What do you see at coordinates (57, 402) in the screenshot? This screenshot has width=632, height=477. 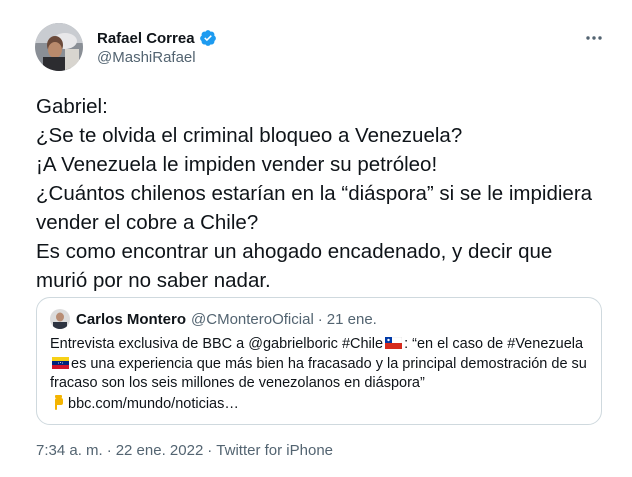 I see `pointing-down-emoji-icon` at bounding box center [57, 402].